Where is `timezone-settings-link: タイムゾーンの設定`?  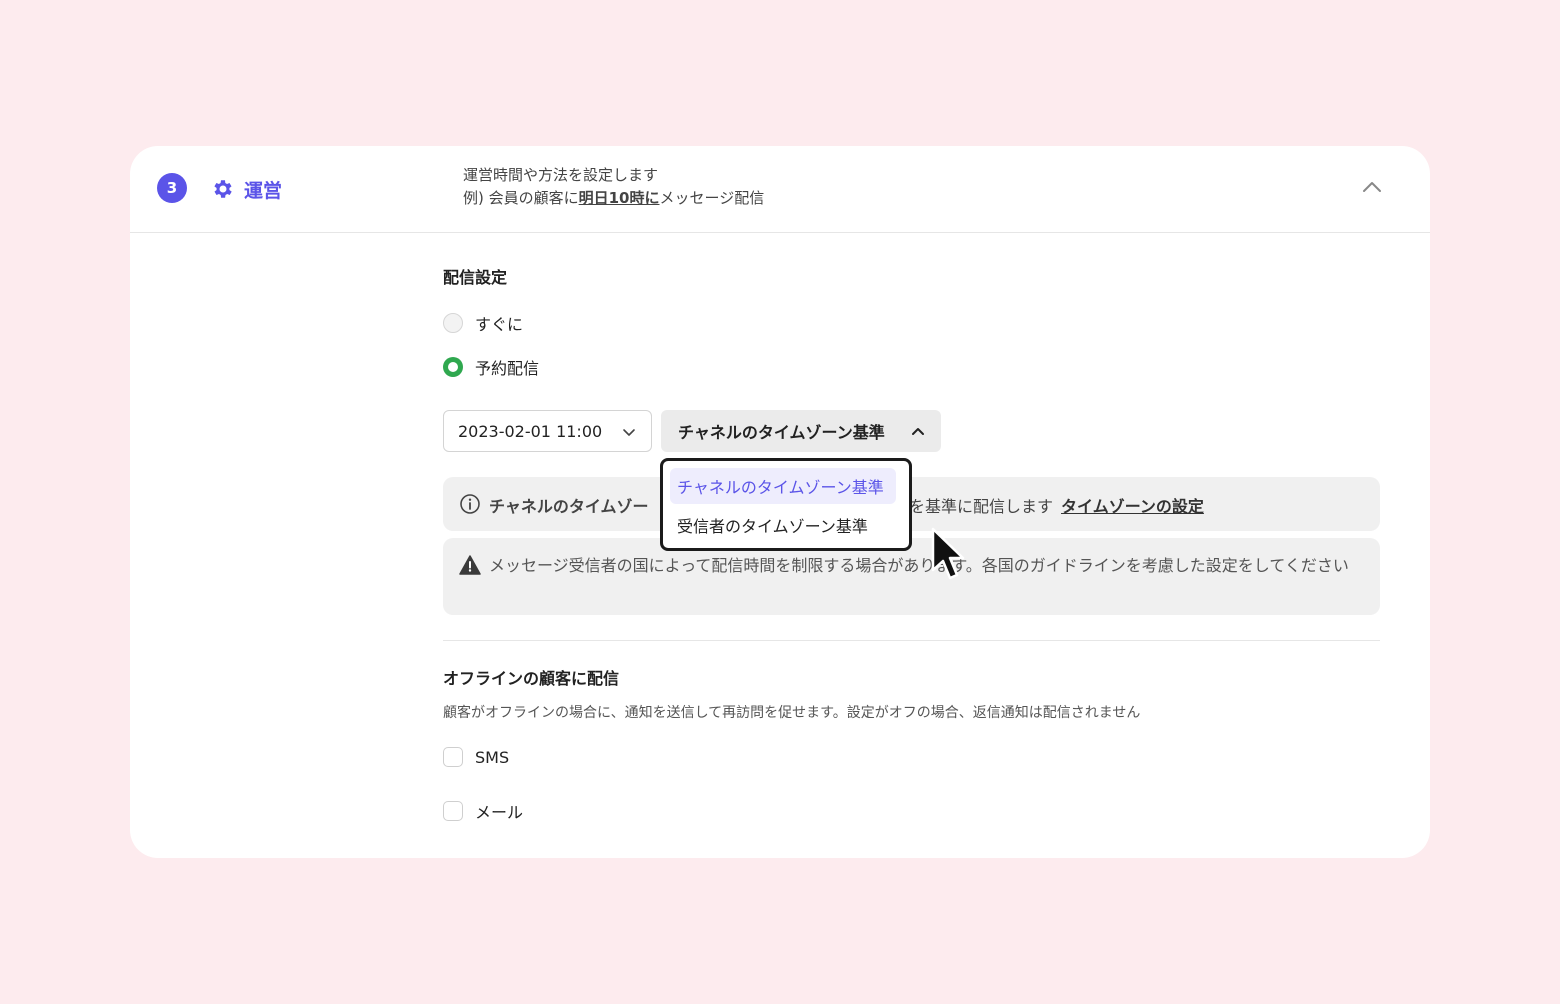 timezone-settings-link: タイムゾーンの設定 is located at coordinates (1132, 506).